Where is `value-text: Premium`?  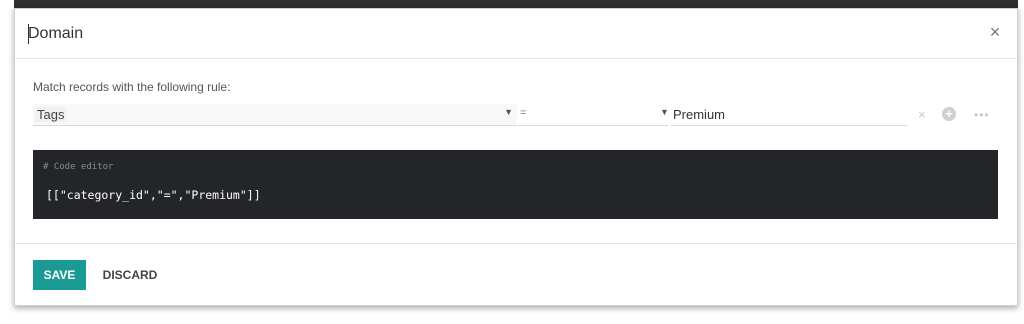 value-text: Premium is located at coordinates (699, 114).